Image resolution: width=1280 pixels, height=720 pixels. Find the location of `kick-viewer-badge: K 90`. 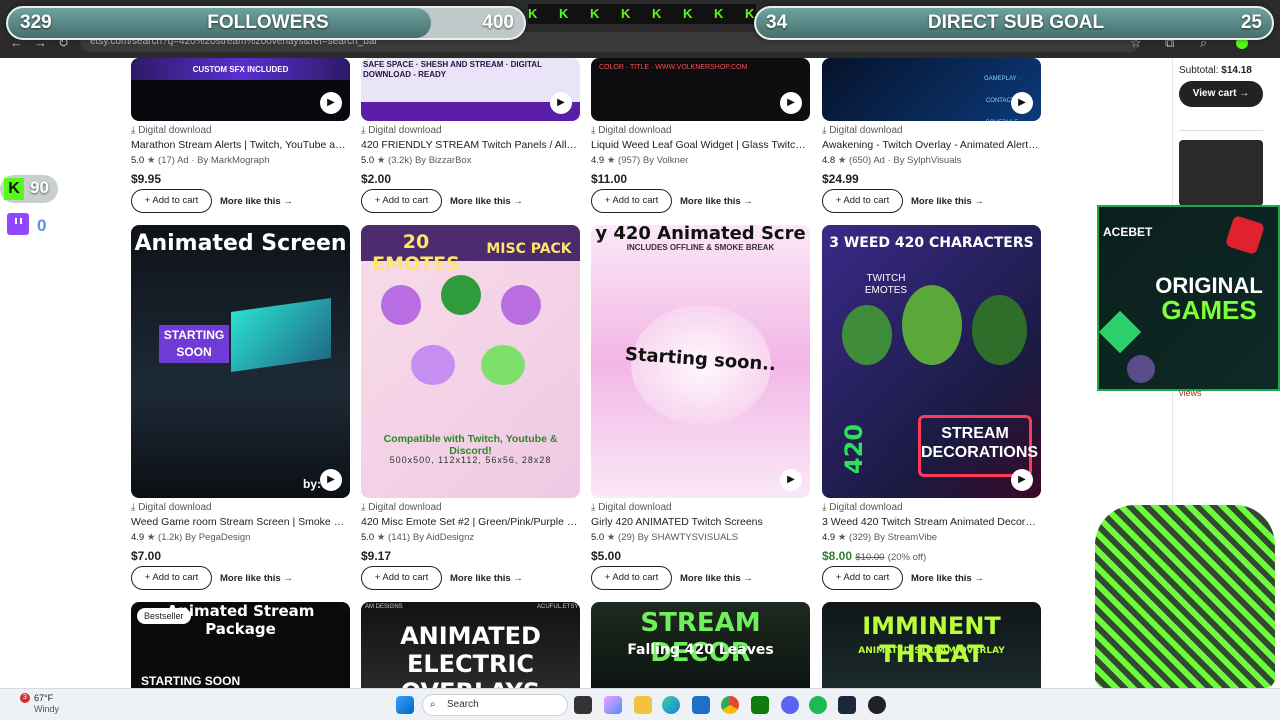

kick-viewer-badge: K 90 is located at coordinates (29, 189).